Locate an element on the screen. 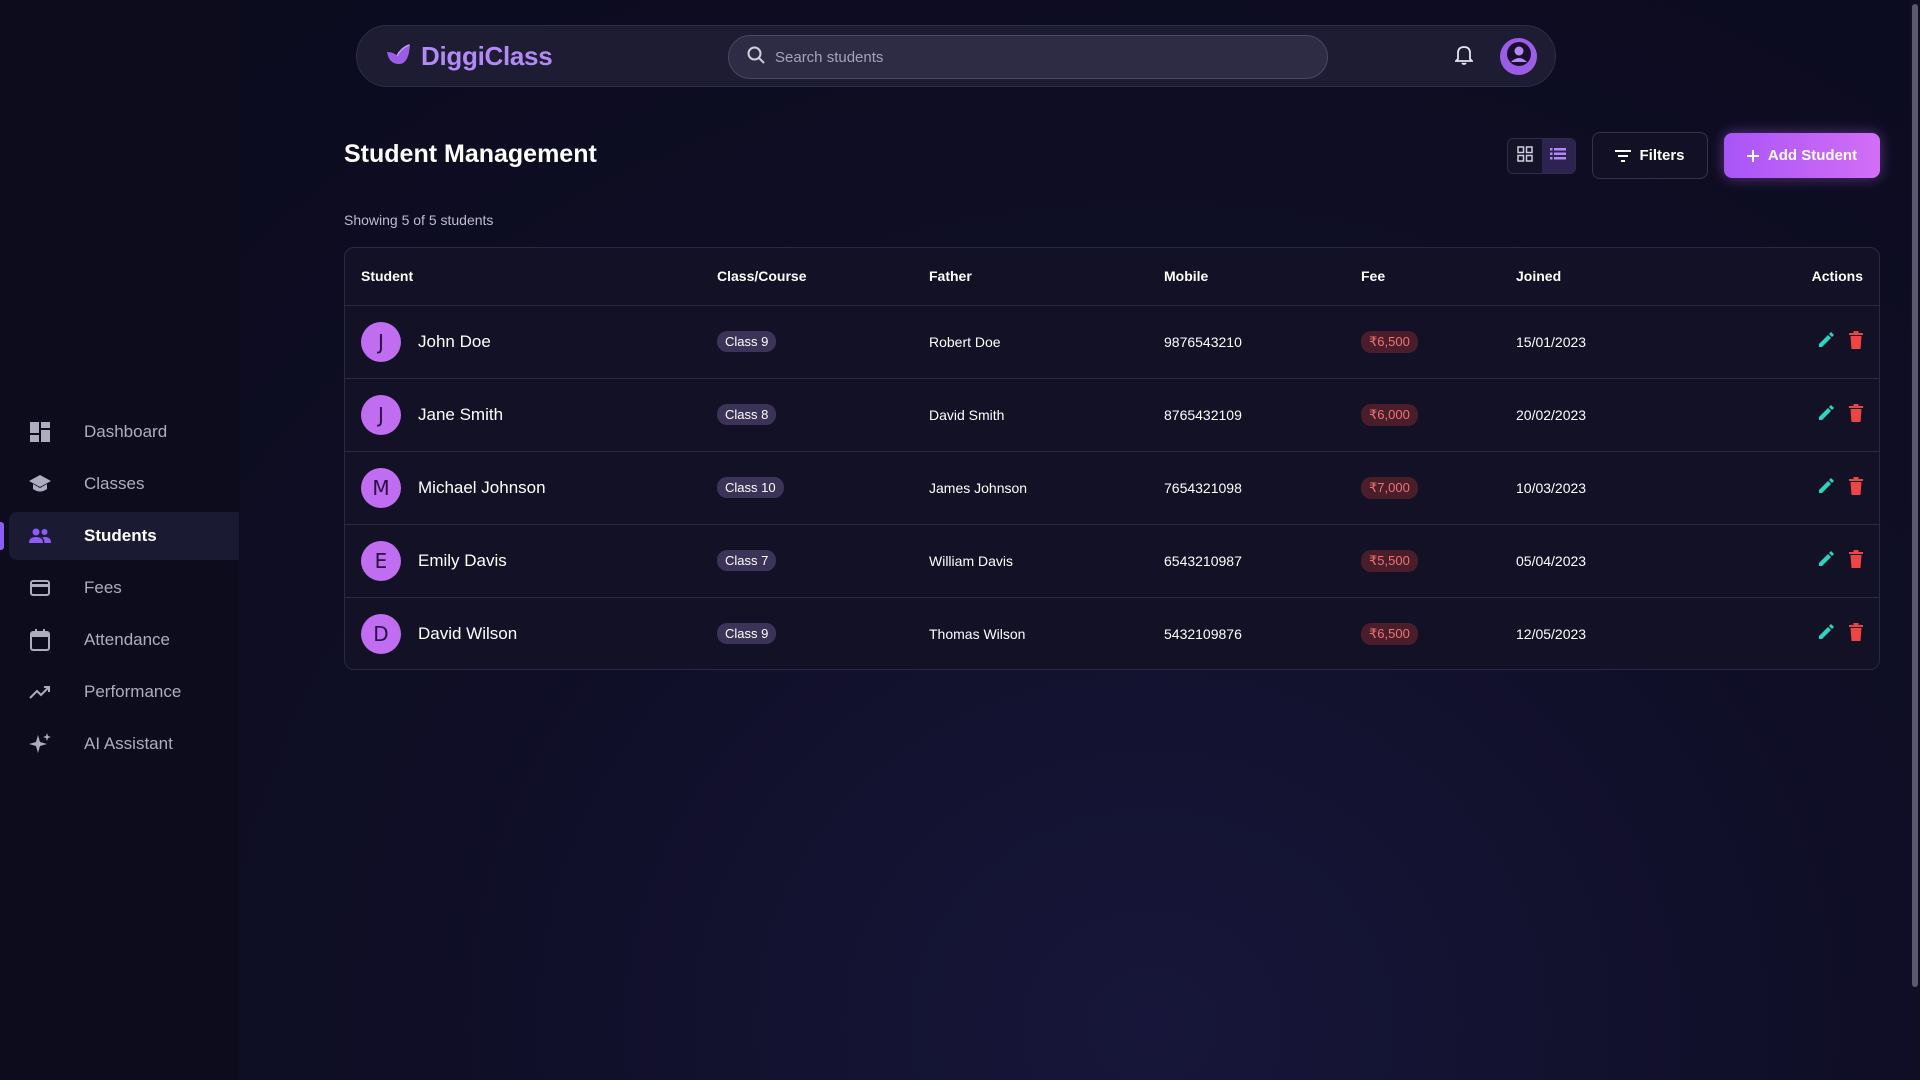  search-bar is located at coordinates (1028, 57).